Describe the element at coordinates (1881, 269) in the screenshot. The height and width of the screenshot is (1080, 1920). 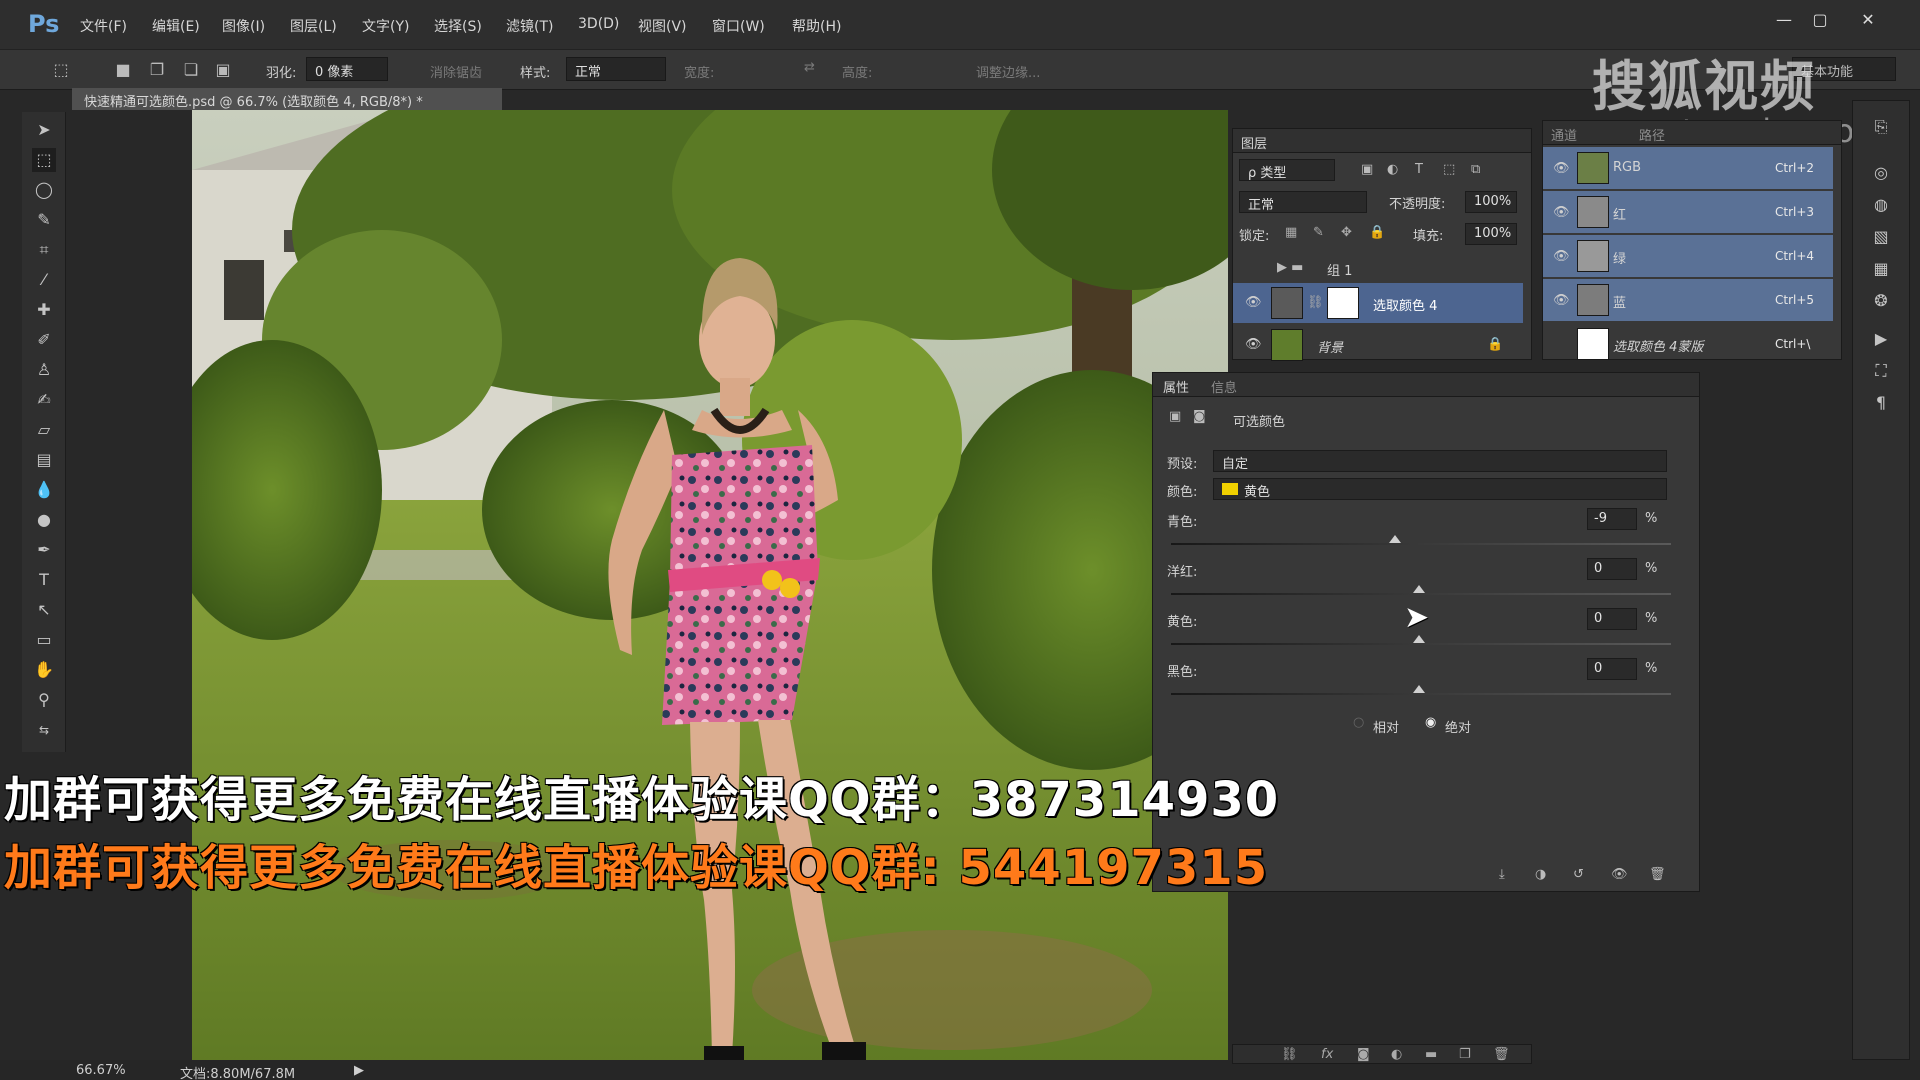
I see `grid-panel-icon: ▦` at that location.